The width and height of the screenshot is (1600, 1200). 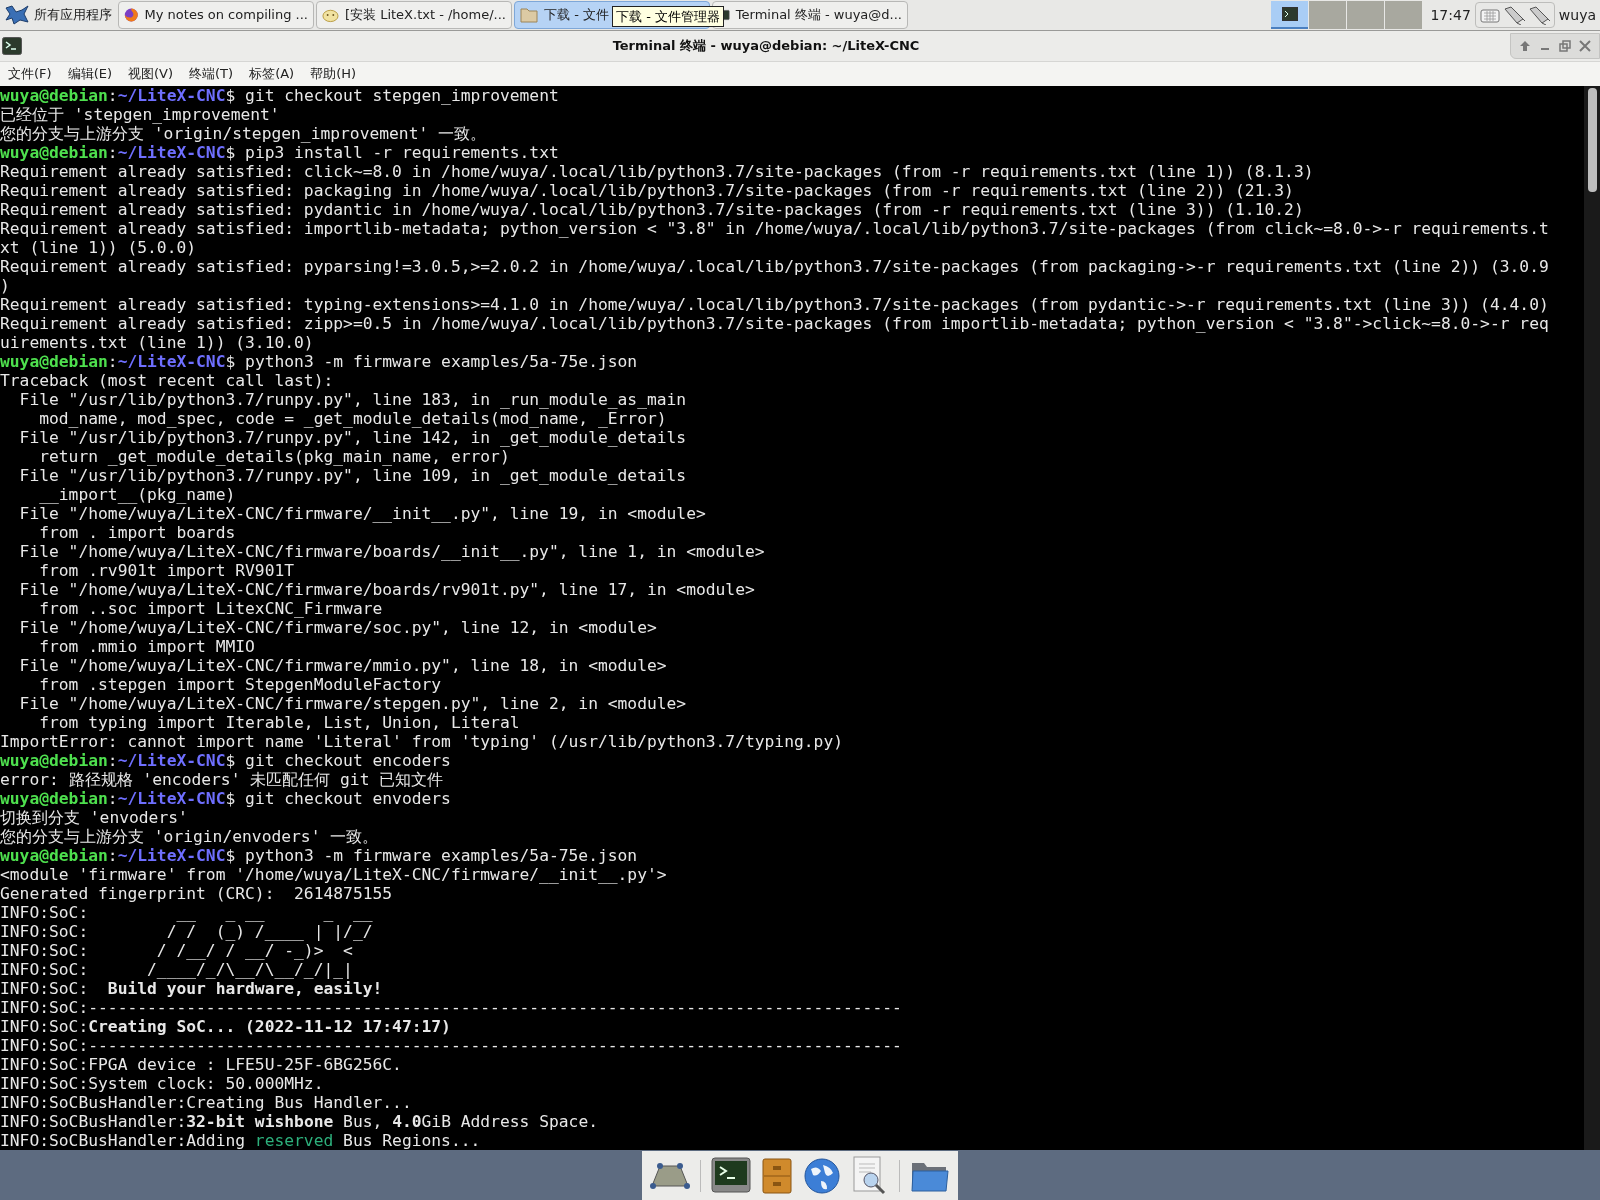 I want to click on terminal-line: File "/home/wuya/LiteX-CNC/firmware/boards/rv901t.py", line 17, in <module>, so click(x=386, y=589).